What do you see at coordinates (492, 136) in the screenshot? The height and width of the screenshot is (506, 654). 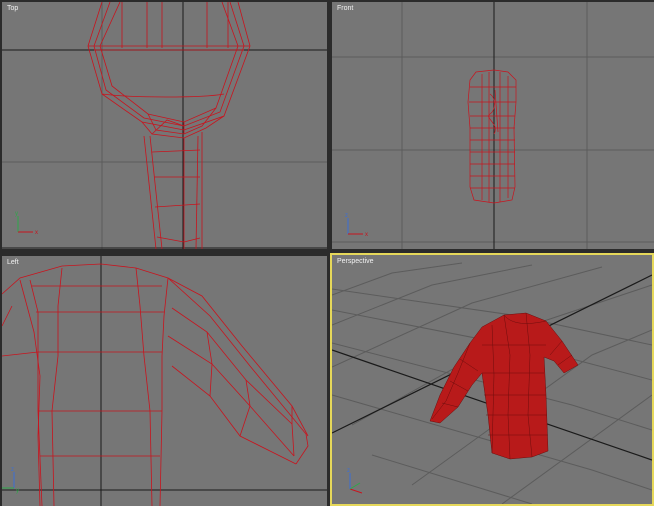 I see `front-wireframe-mesh` at bounding box center [492, 136].